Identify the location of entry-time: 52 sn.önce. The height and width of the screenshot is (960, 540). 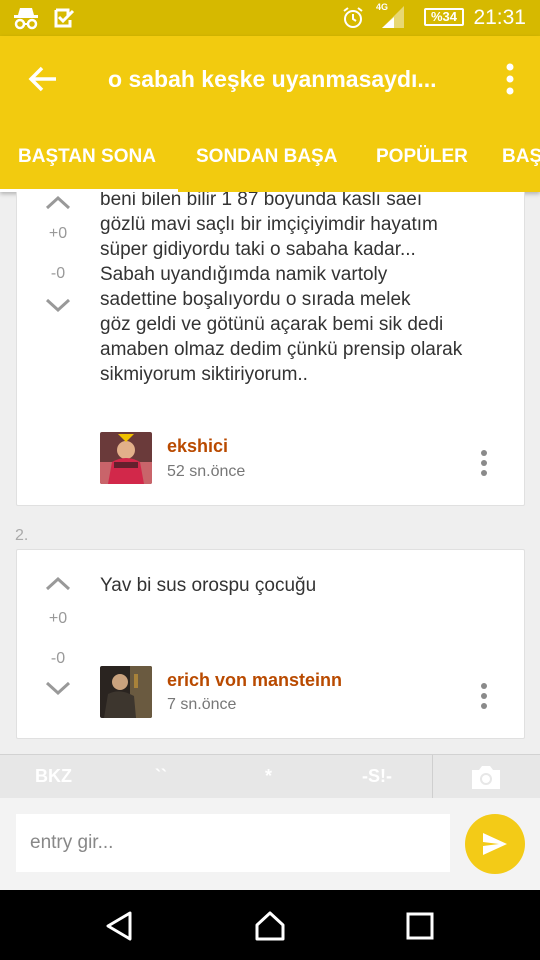
(206, 471).